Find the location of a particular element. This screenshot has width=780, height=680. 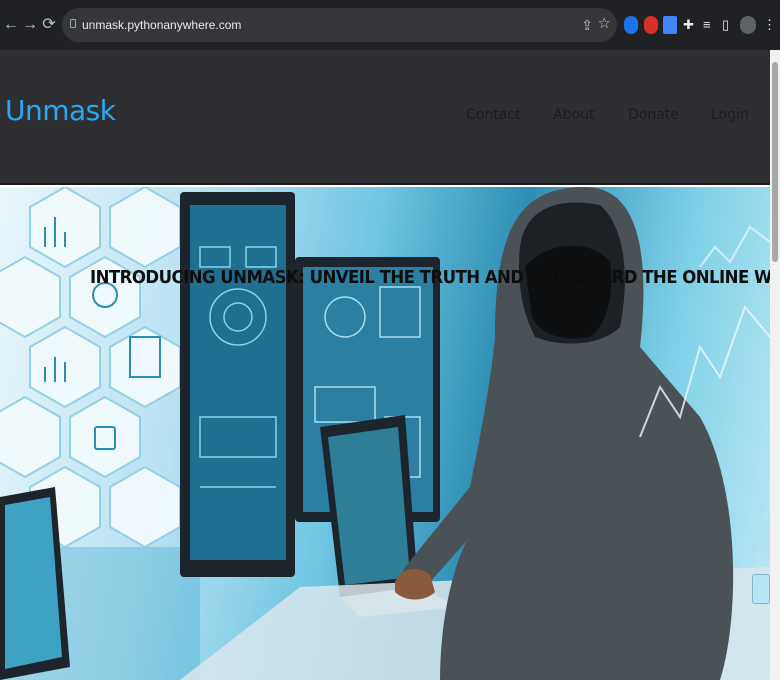

back-icon: ← is located at coordinates (11, 25).